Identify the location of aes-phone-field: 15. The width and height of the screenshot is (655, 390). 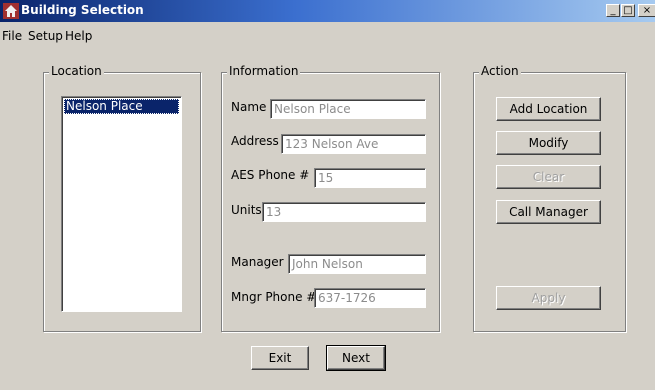
(370, 178).